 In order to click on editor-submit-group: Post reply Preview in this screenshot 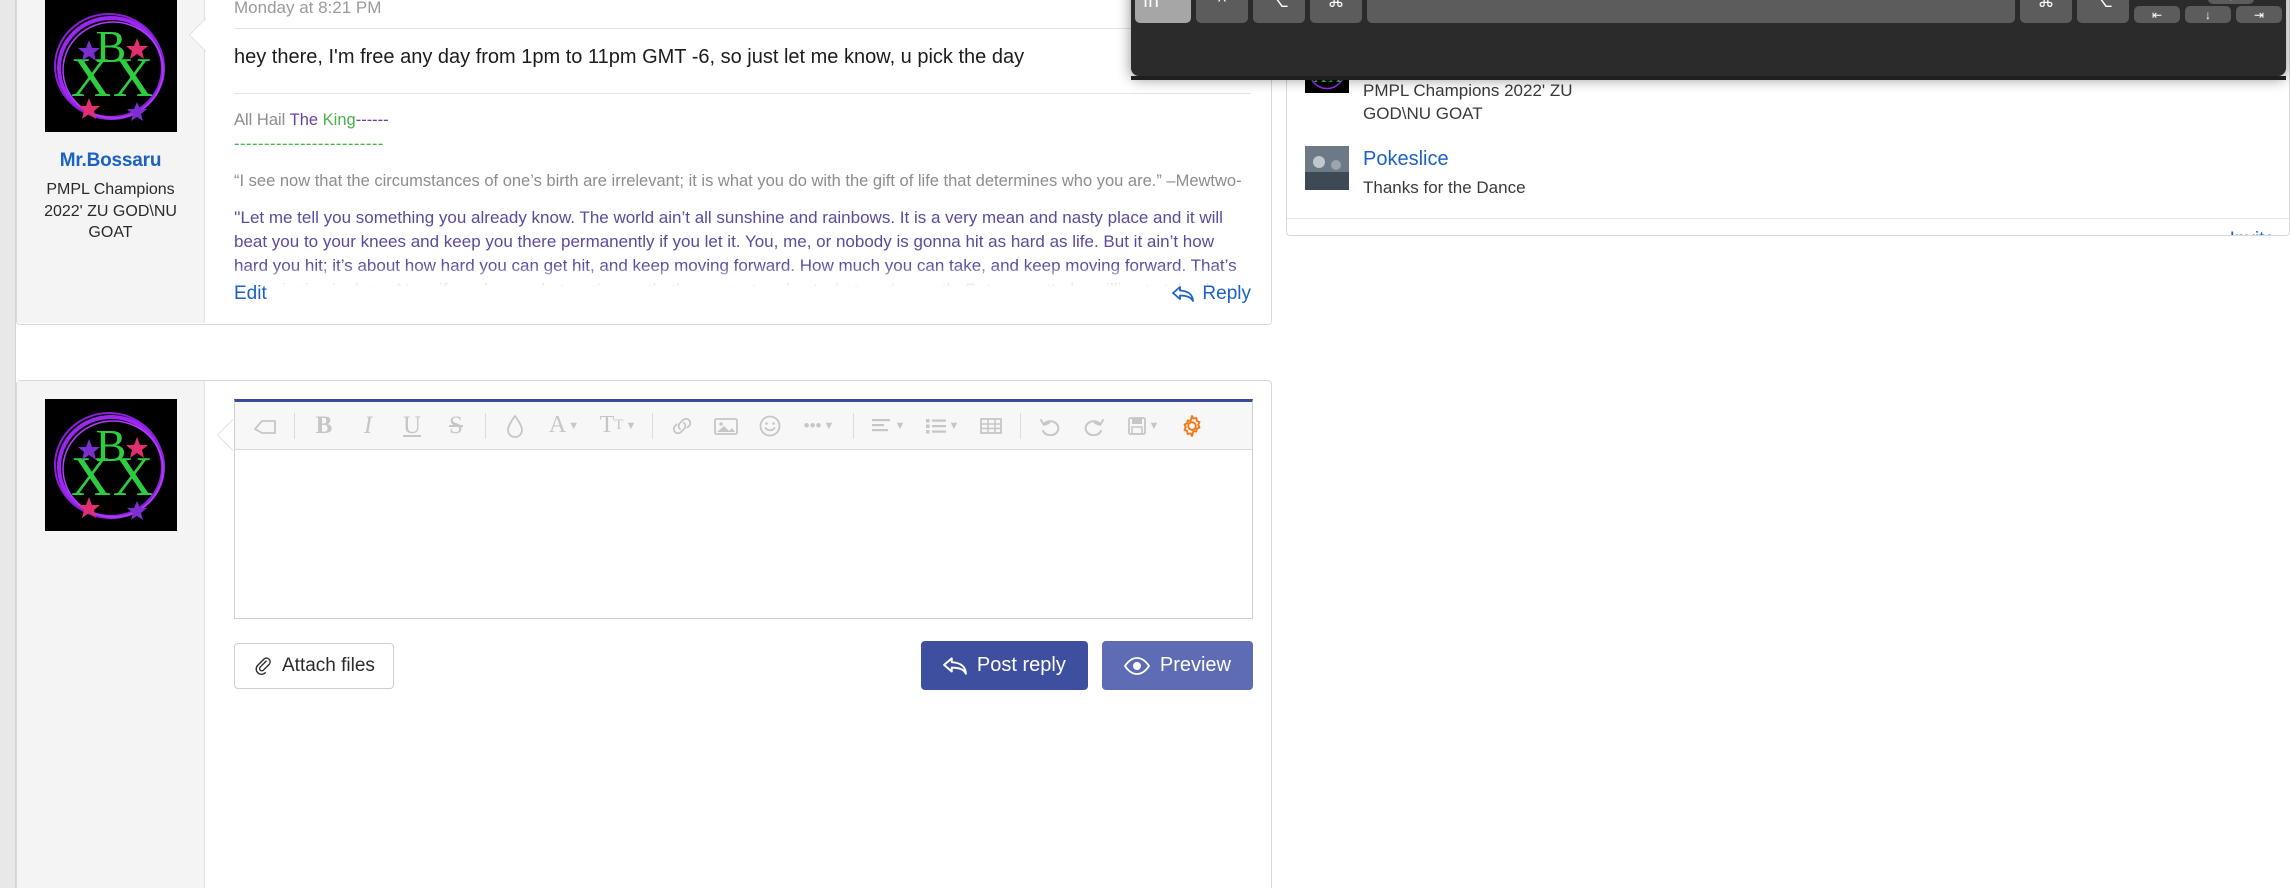, I will do `click(1086, 665)`.